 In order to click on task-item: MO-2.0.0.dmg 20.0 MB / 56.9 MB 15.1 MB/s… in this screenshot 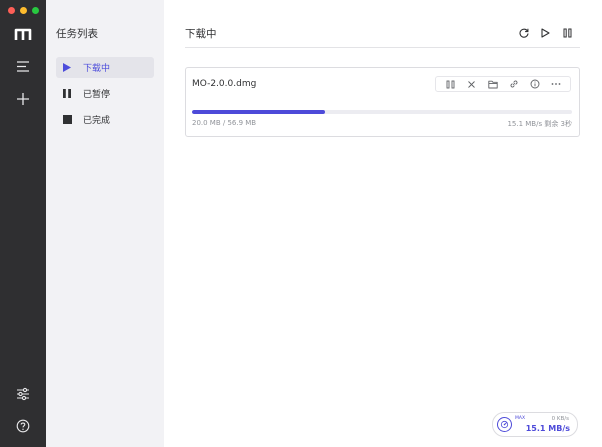, I will do `click(382, 102)`.